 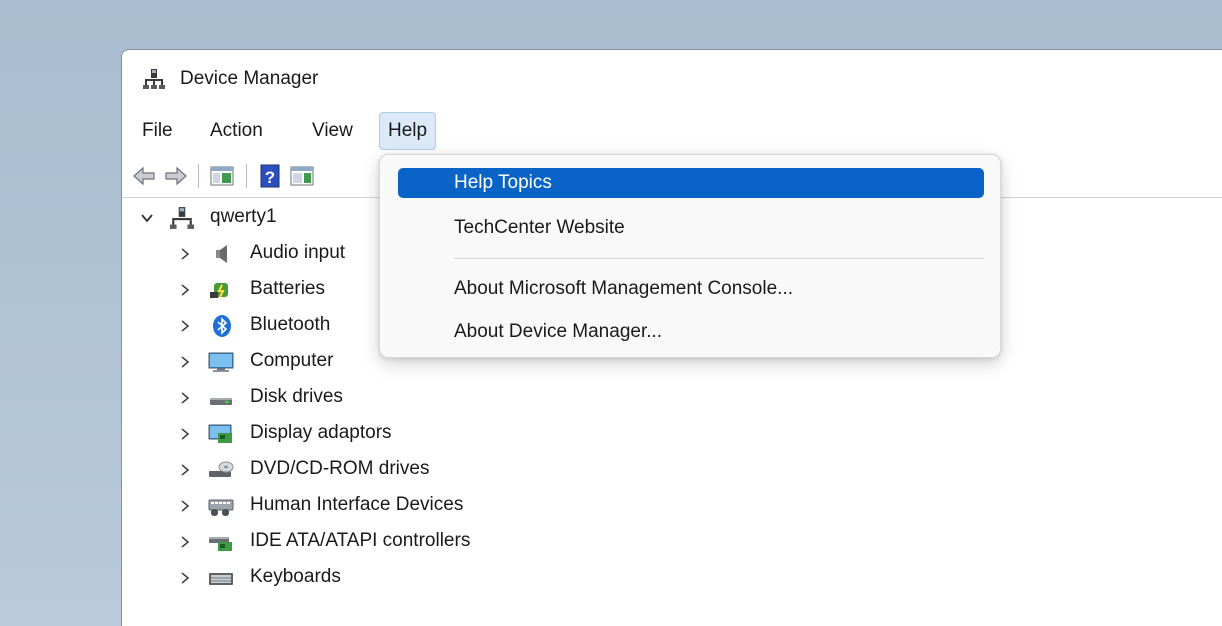 I want to click on back-icon, so click(x=144, y=176).